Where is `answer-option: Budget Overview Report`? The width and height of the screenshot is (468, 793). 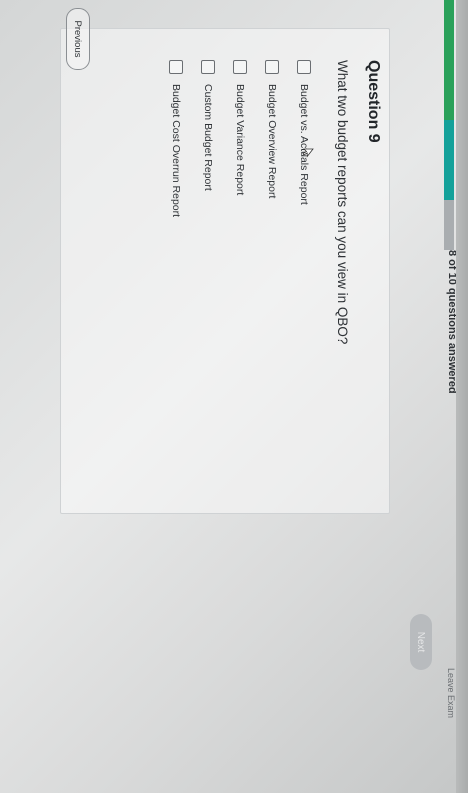
answer-option: Budget Overview Report is located at coordinates (272, 220).